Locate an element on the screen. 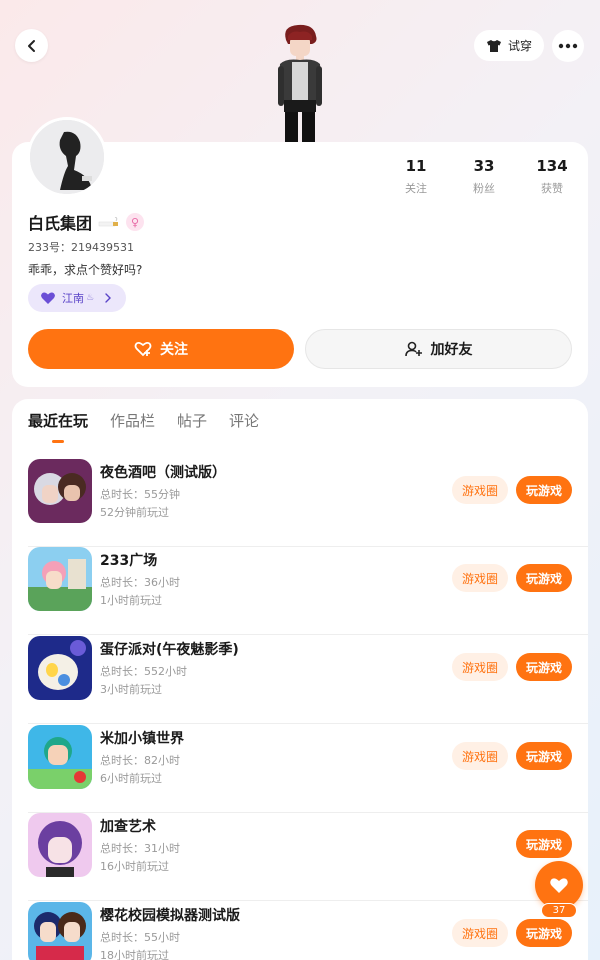 Image resolution: width=600 pixels, height=960 pixels. game-icon-miga-town is located at coordinates (60, 757).